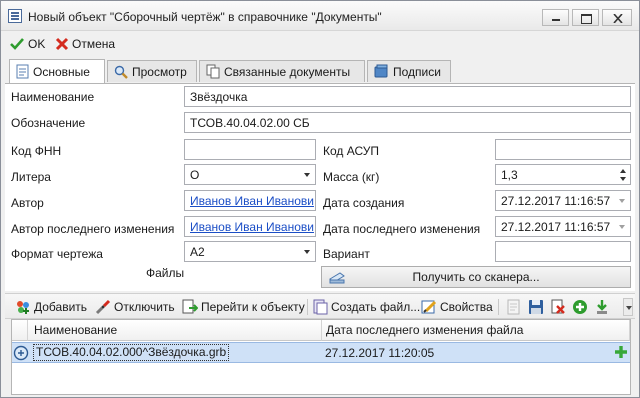 This screenshot has height=398, width=640. What do you see at coordinates (197, 252) in the screenshot?
I see `format-value: А2` at bounding box center [197, 252].